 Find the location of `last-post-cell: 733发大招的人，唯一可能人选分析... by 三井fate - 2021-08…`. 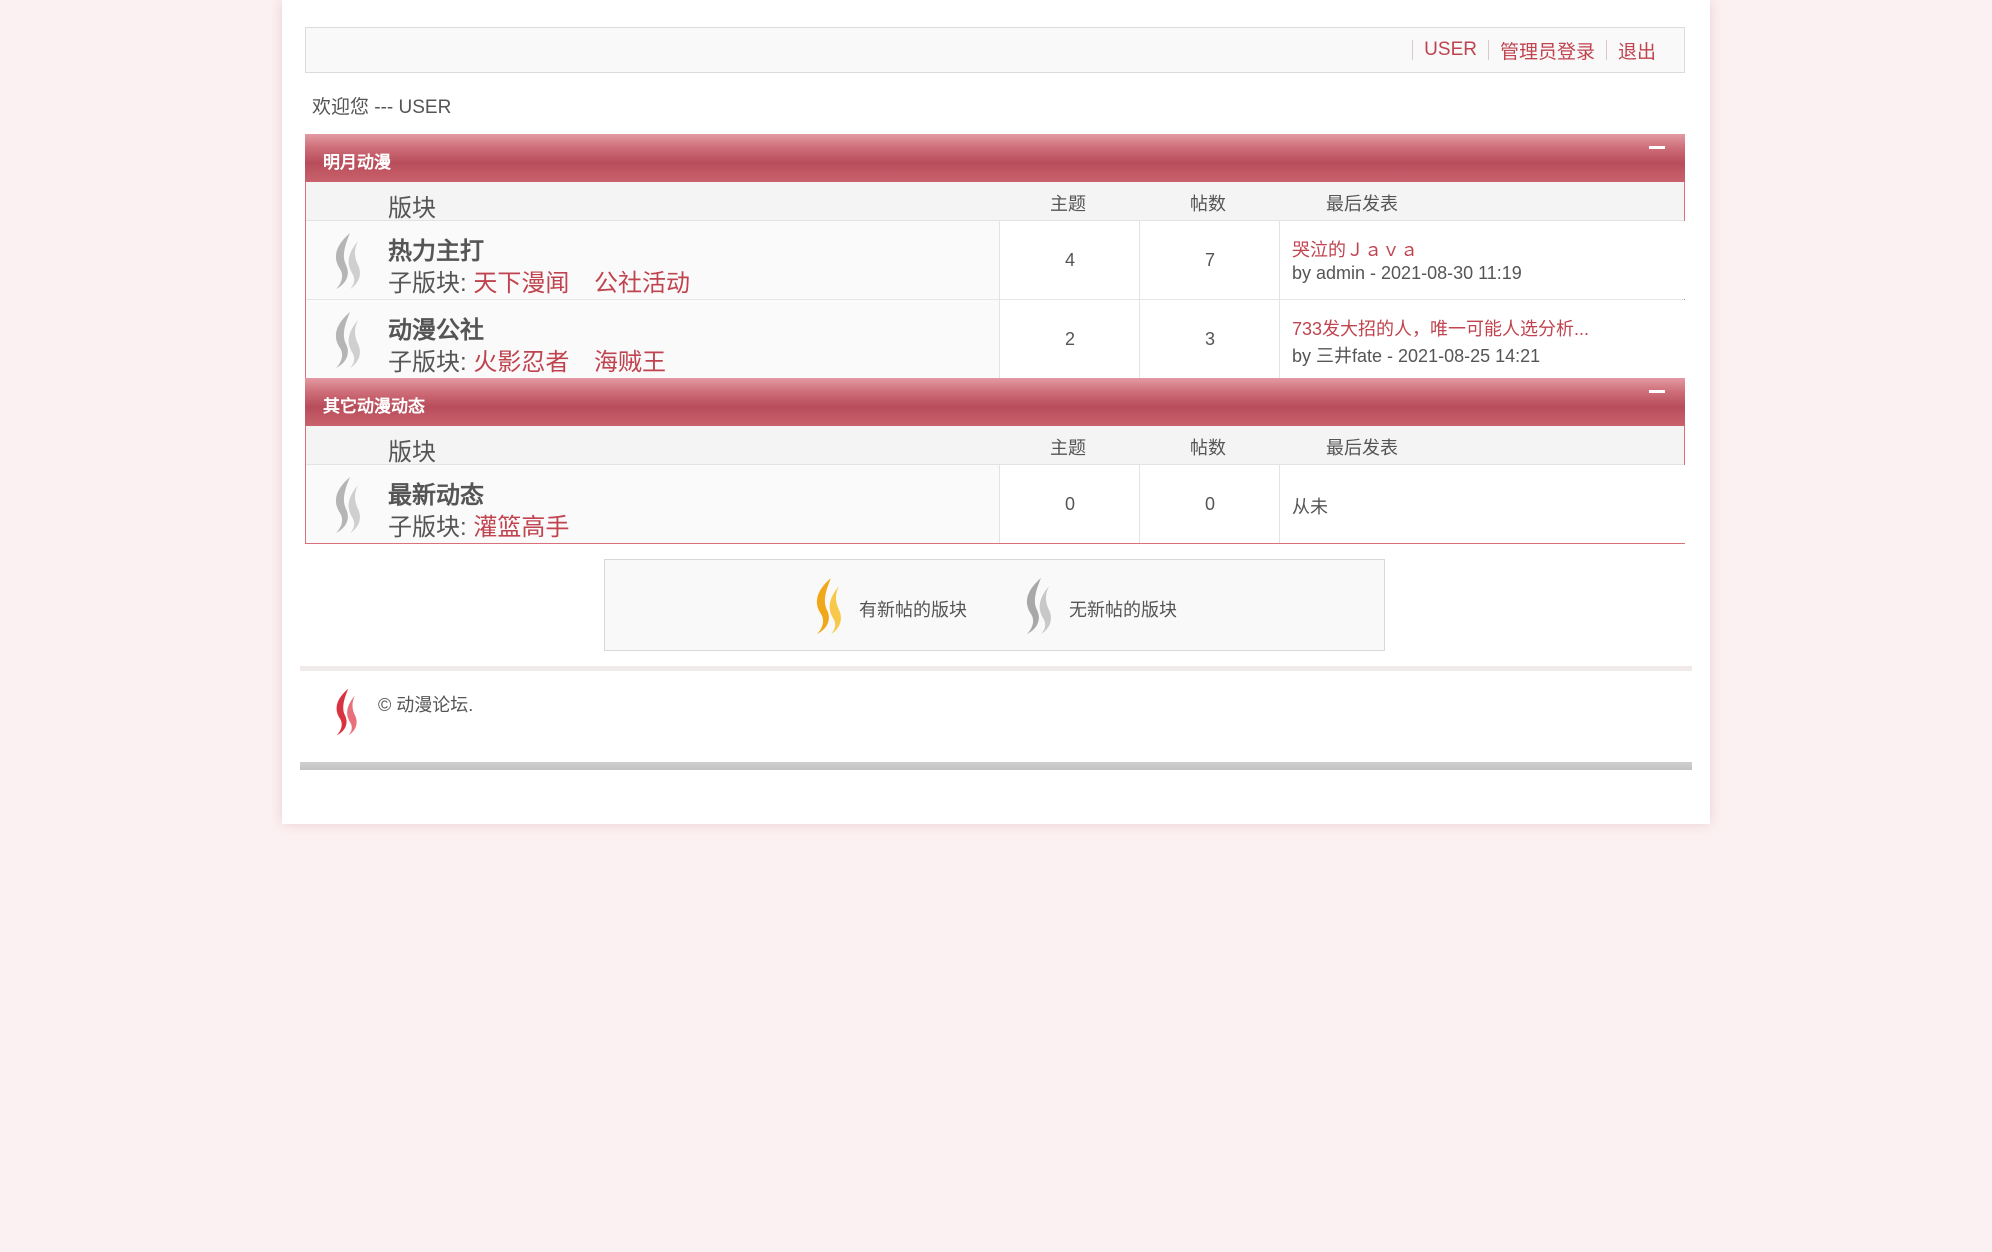

last-post-cell: 733发大招的人，唯一可能人选分析... by 三井fate - 2021-08… is located at coordinates (1482, 339).